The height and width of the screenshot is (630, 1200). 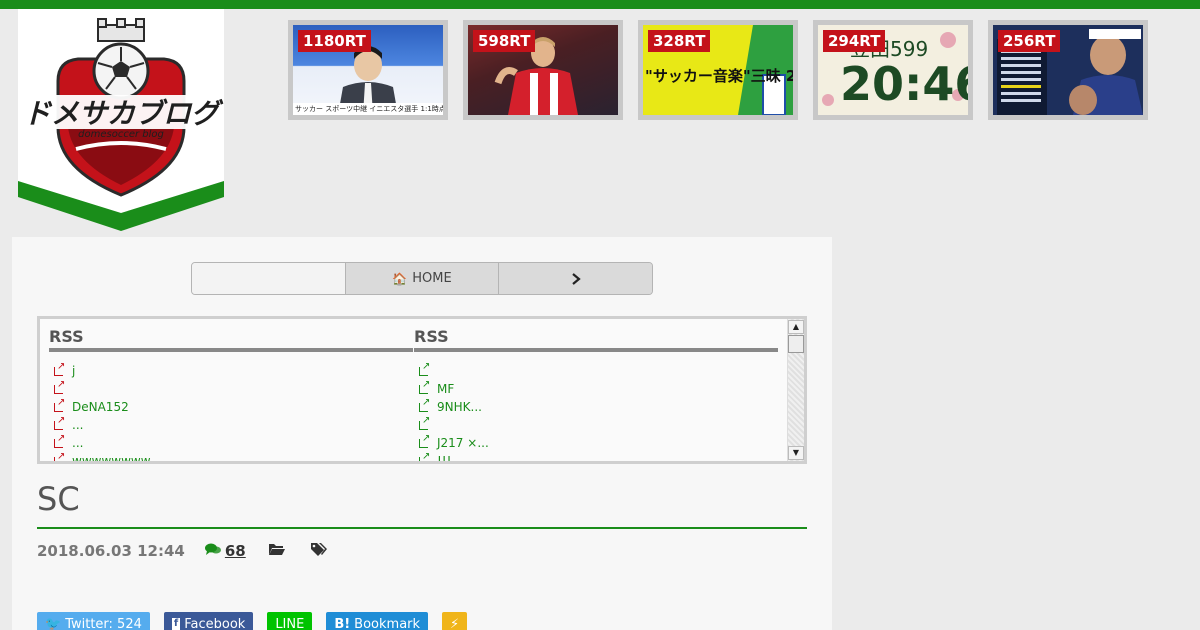 I want to click on ranking-thumb-5: 256RT, so click(x=1068, y=70).